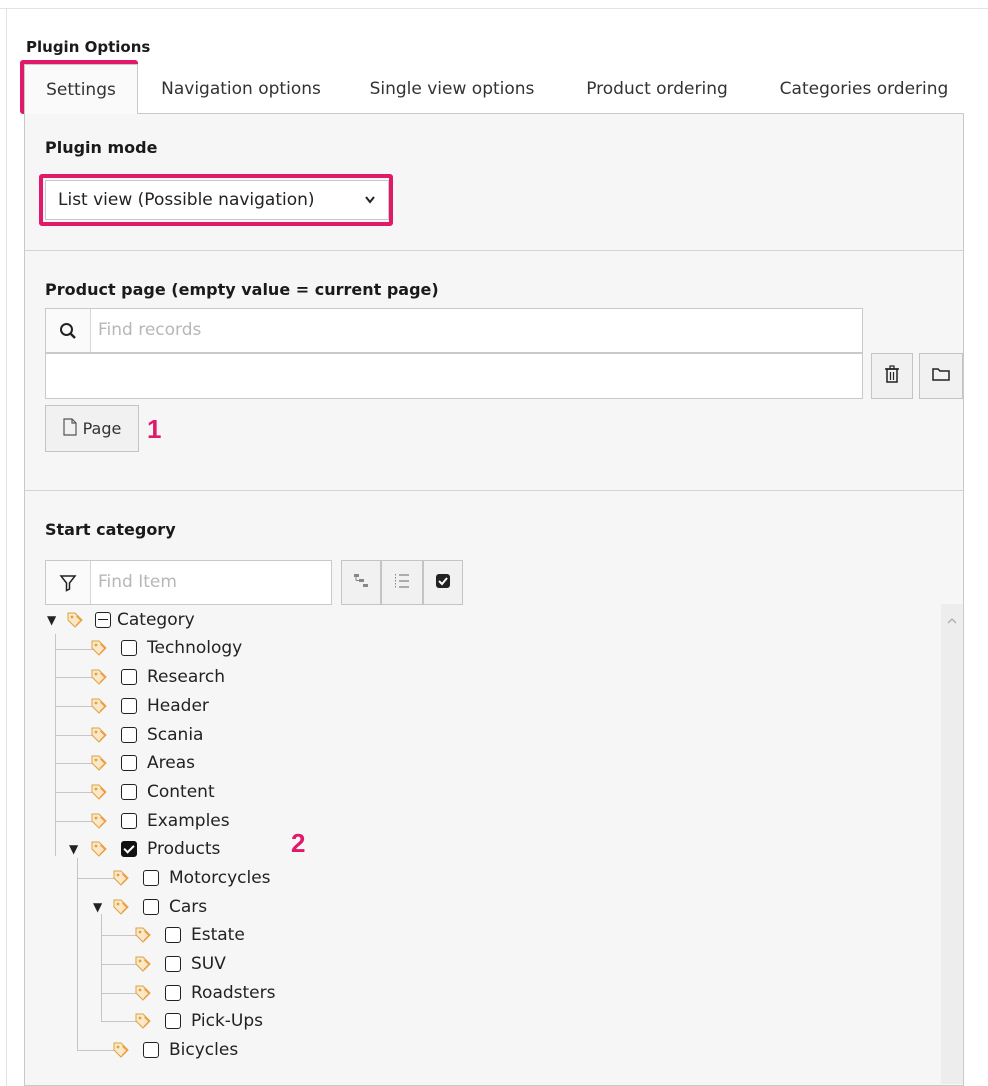 The height and width of the screenshot is (1086, 988). I want to click on tree-list-icon, so click(402, 583).